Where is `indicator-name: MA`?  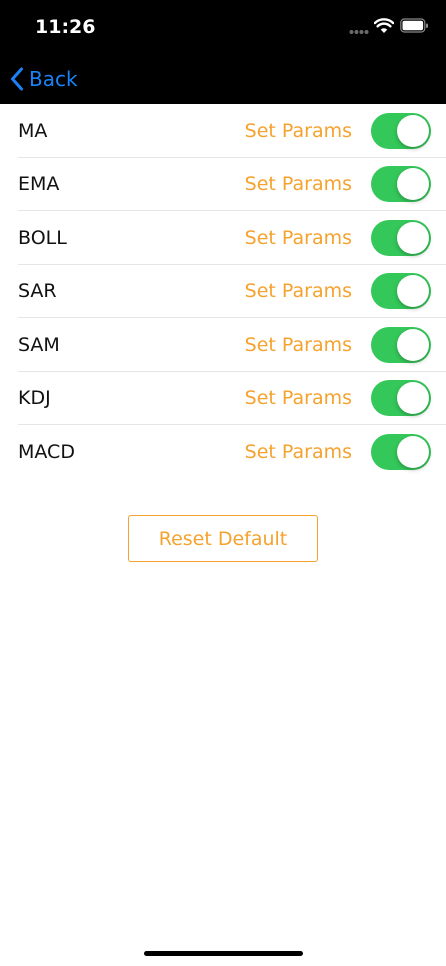 indicator-name: MA is located at coordinates (33, 130).